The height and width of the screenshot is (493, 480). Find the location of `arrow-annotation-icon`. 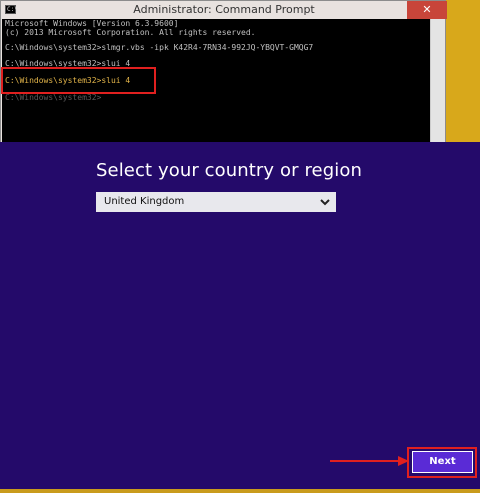

arrow-annotation-icon is located at coordinates (369, 461).